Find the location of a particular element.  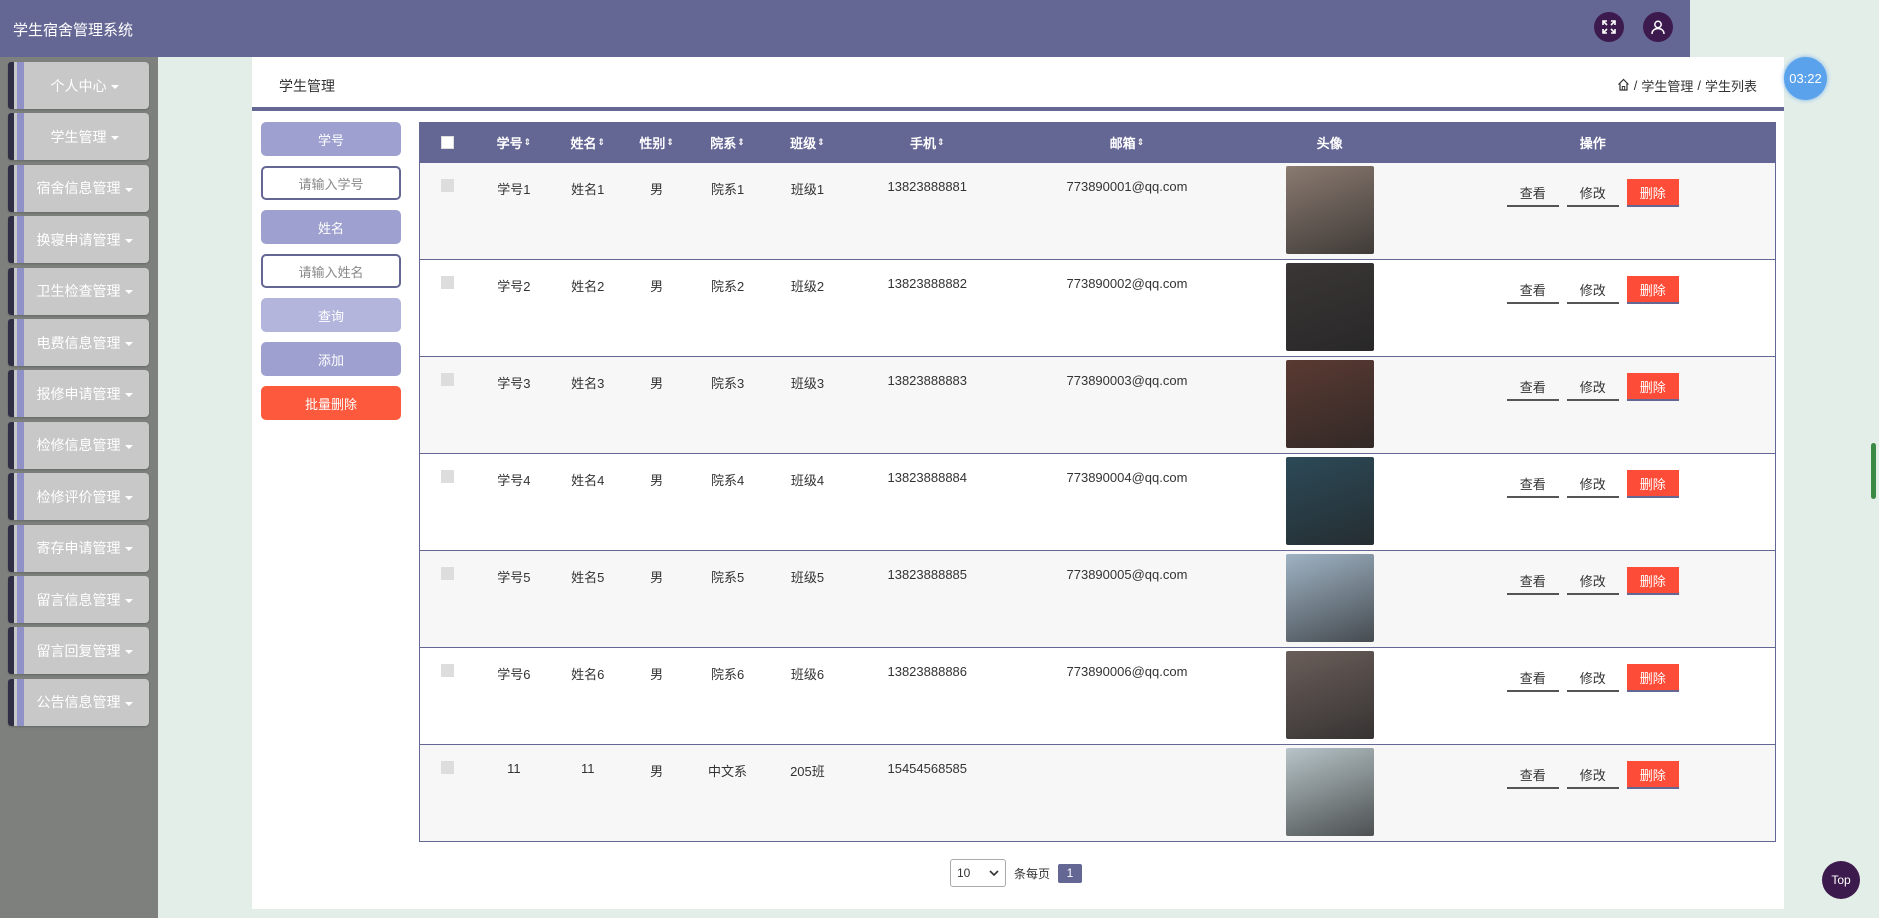

sidebar-item-2: 宿舍信息管理 is located at coordinates (78, 188).